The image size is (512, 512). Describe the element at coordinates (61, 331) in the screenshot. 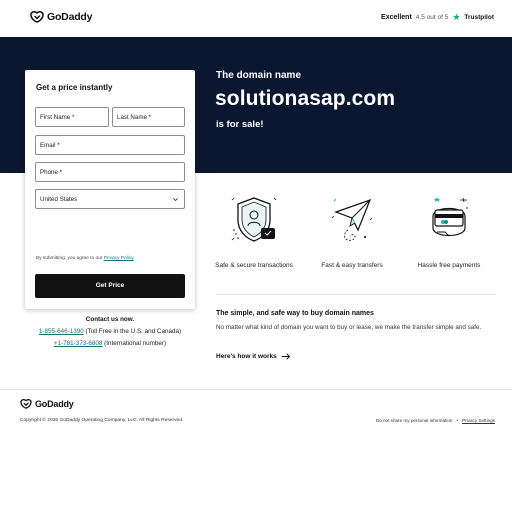

I see `tollfree-phone-link: 1-855-646-1390` at that location.